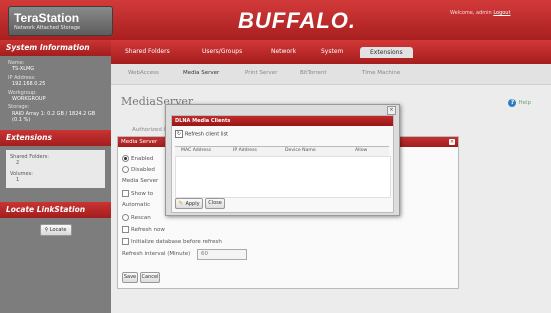 The width and height of the screenshot is (551, 313). I want to click on info-value-workgroup: WORKGROUP, so click(29, 99).